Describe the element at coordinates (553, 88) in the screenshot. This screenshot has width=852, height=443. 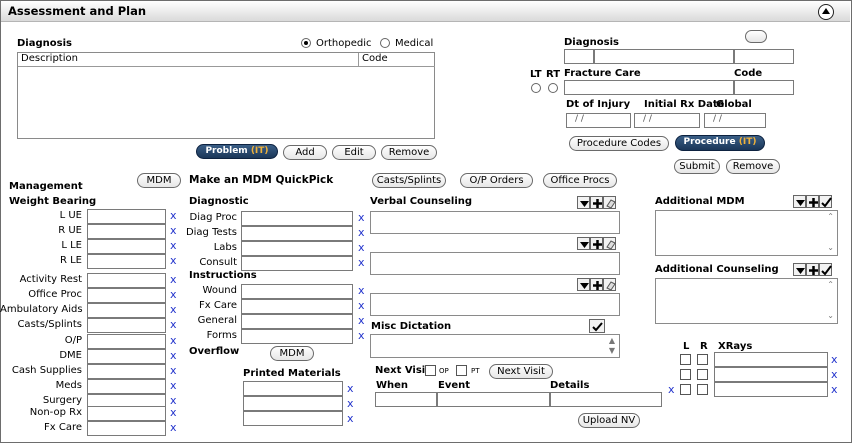
I see `rt-radio` at that location.